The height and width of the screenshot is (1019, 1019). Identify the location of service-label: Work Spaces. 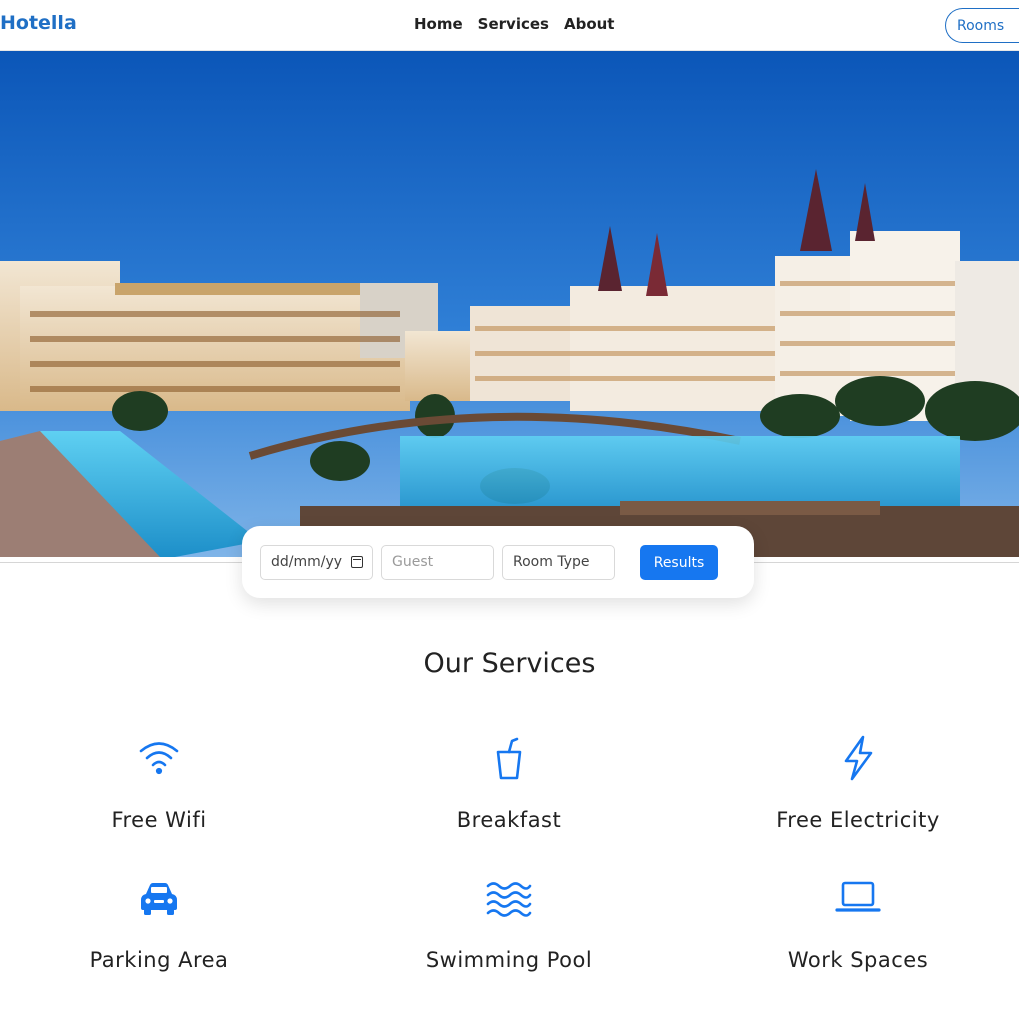
(858, 960).